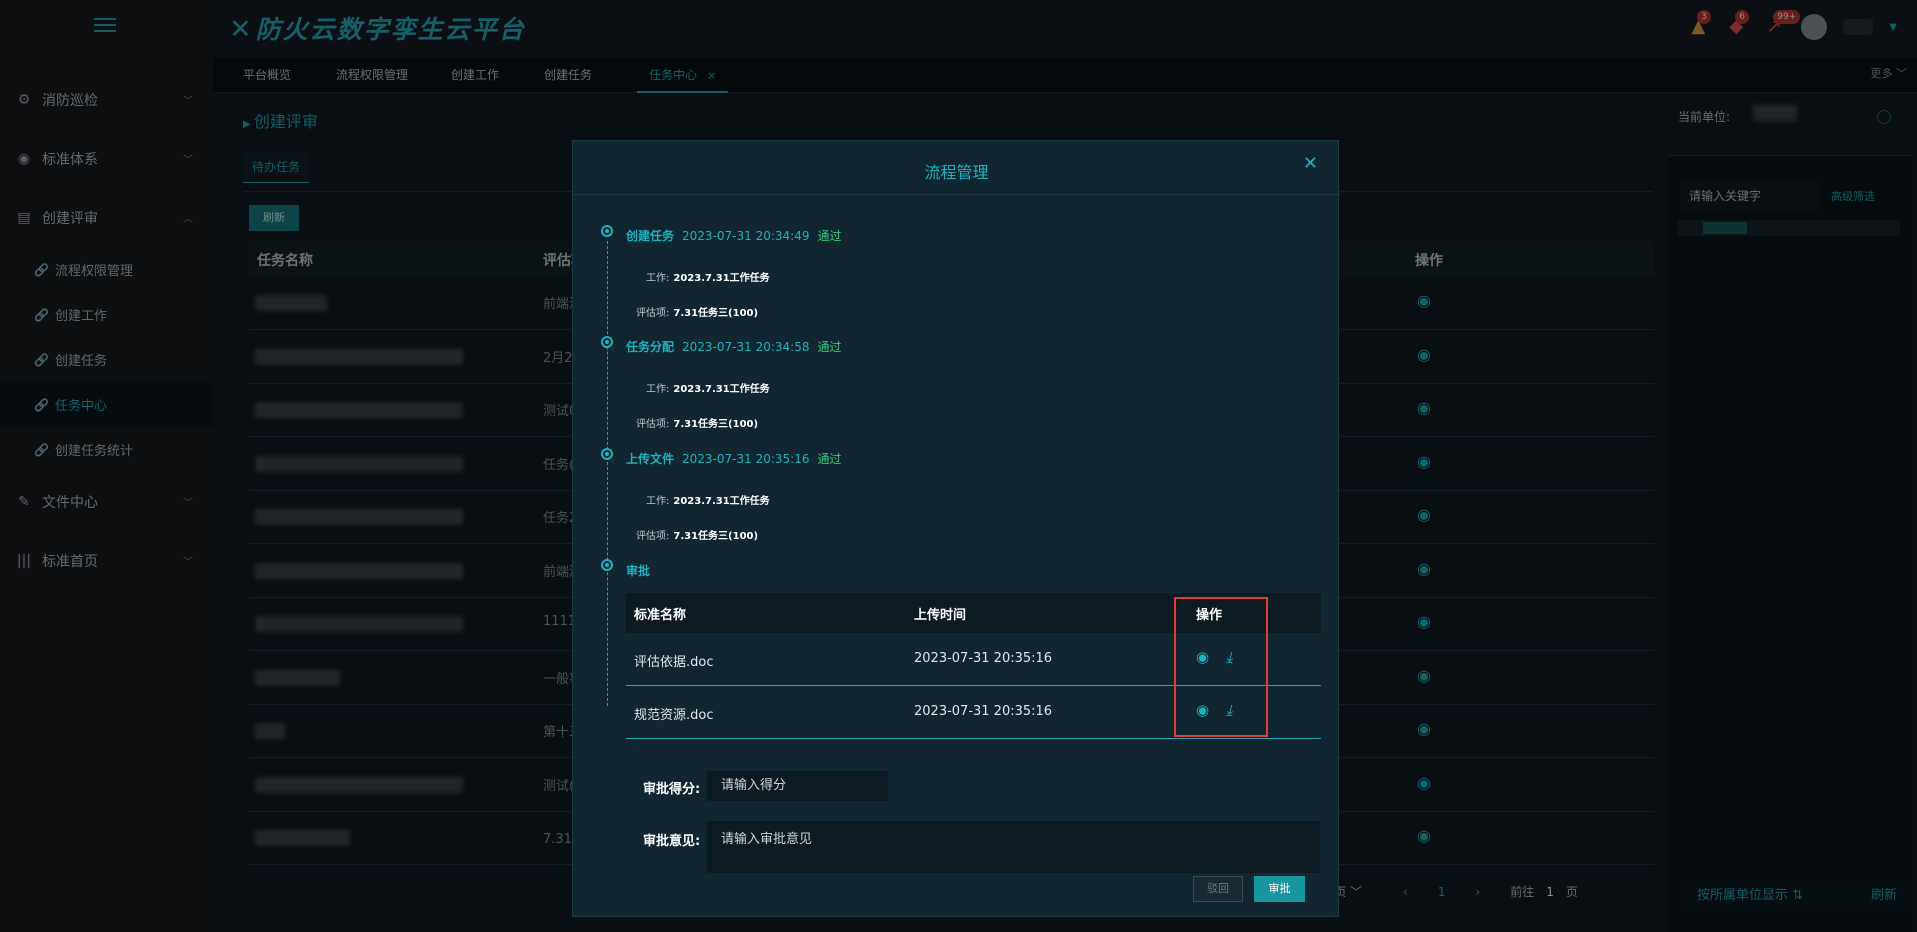  I want to click on timeline-line, so click(607, 473).